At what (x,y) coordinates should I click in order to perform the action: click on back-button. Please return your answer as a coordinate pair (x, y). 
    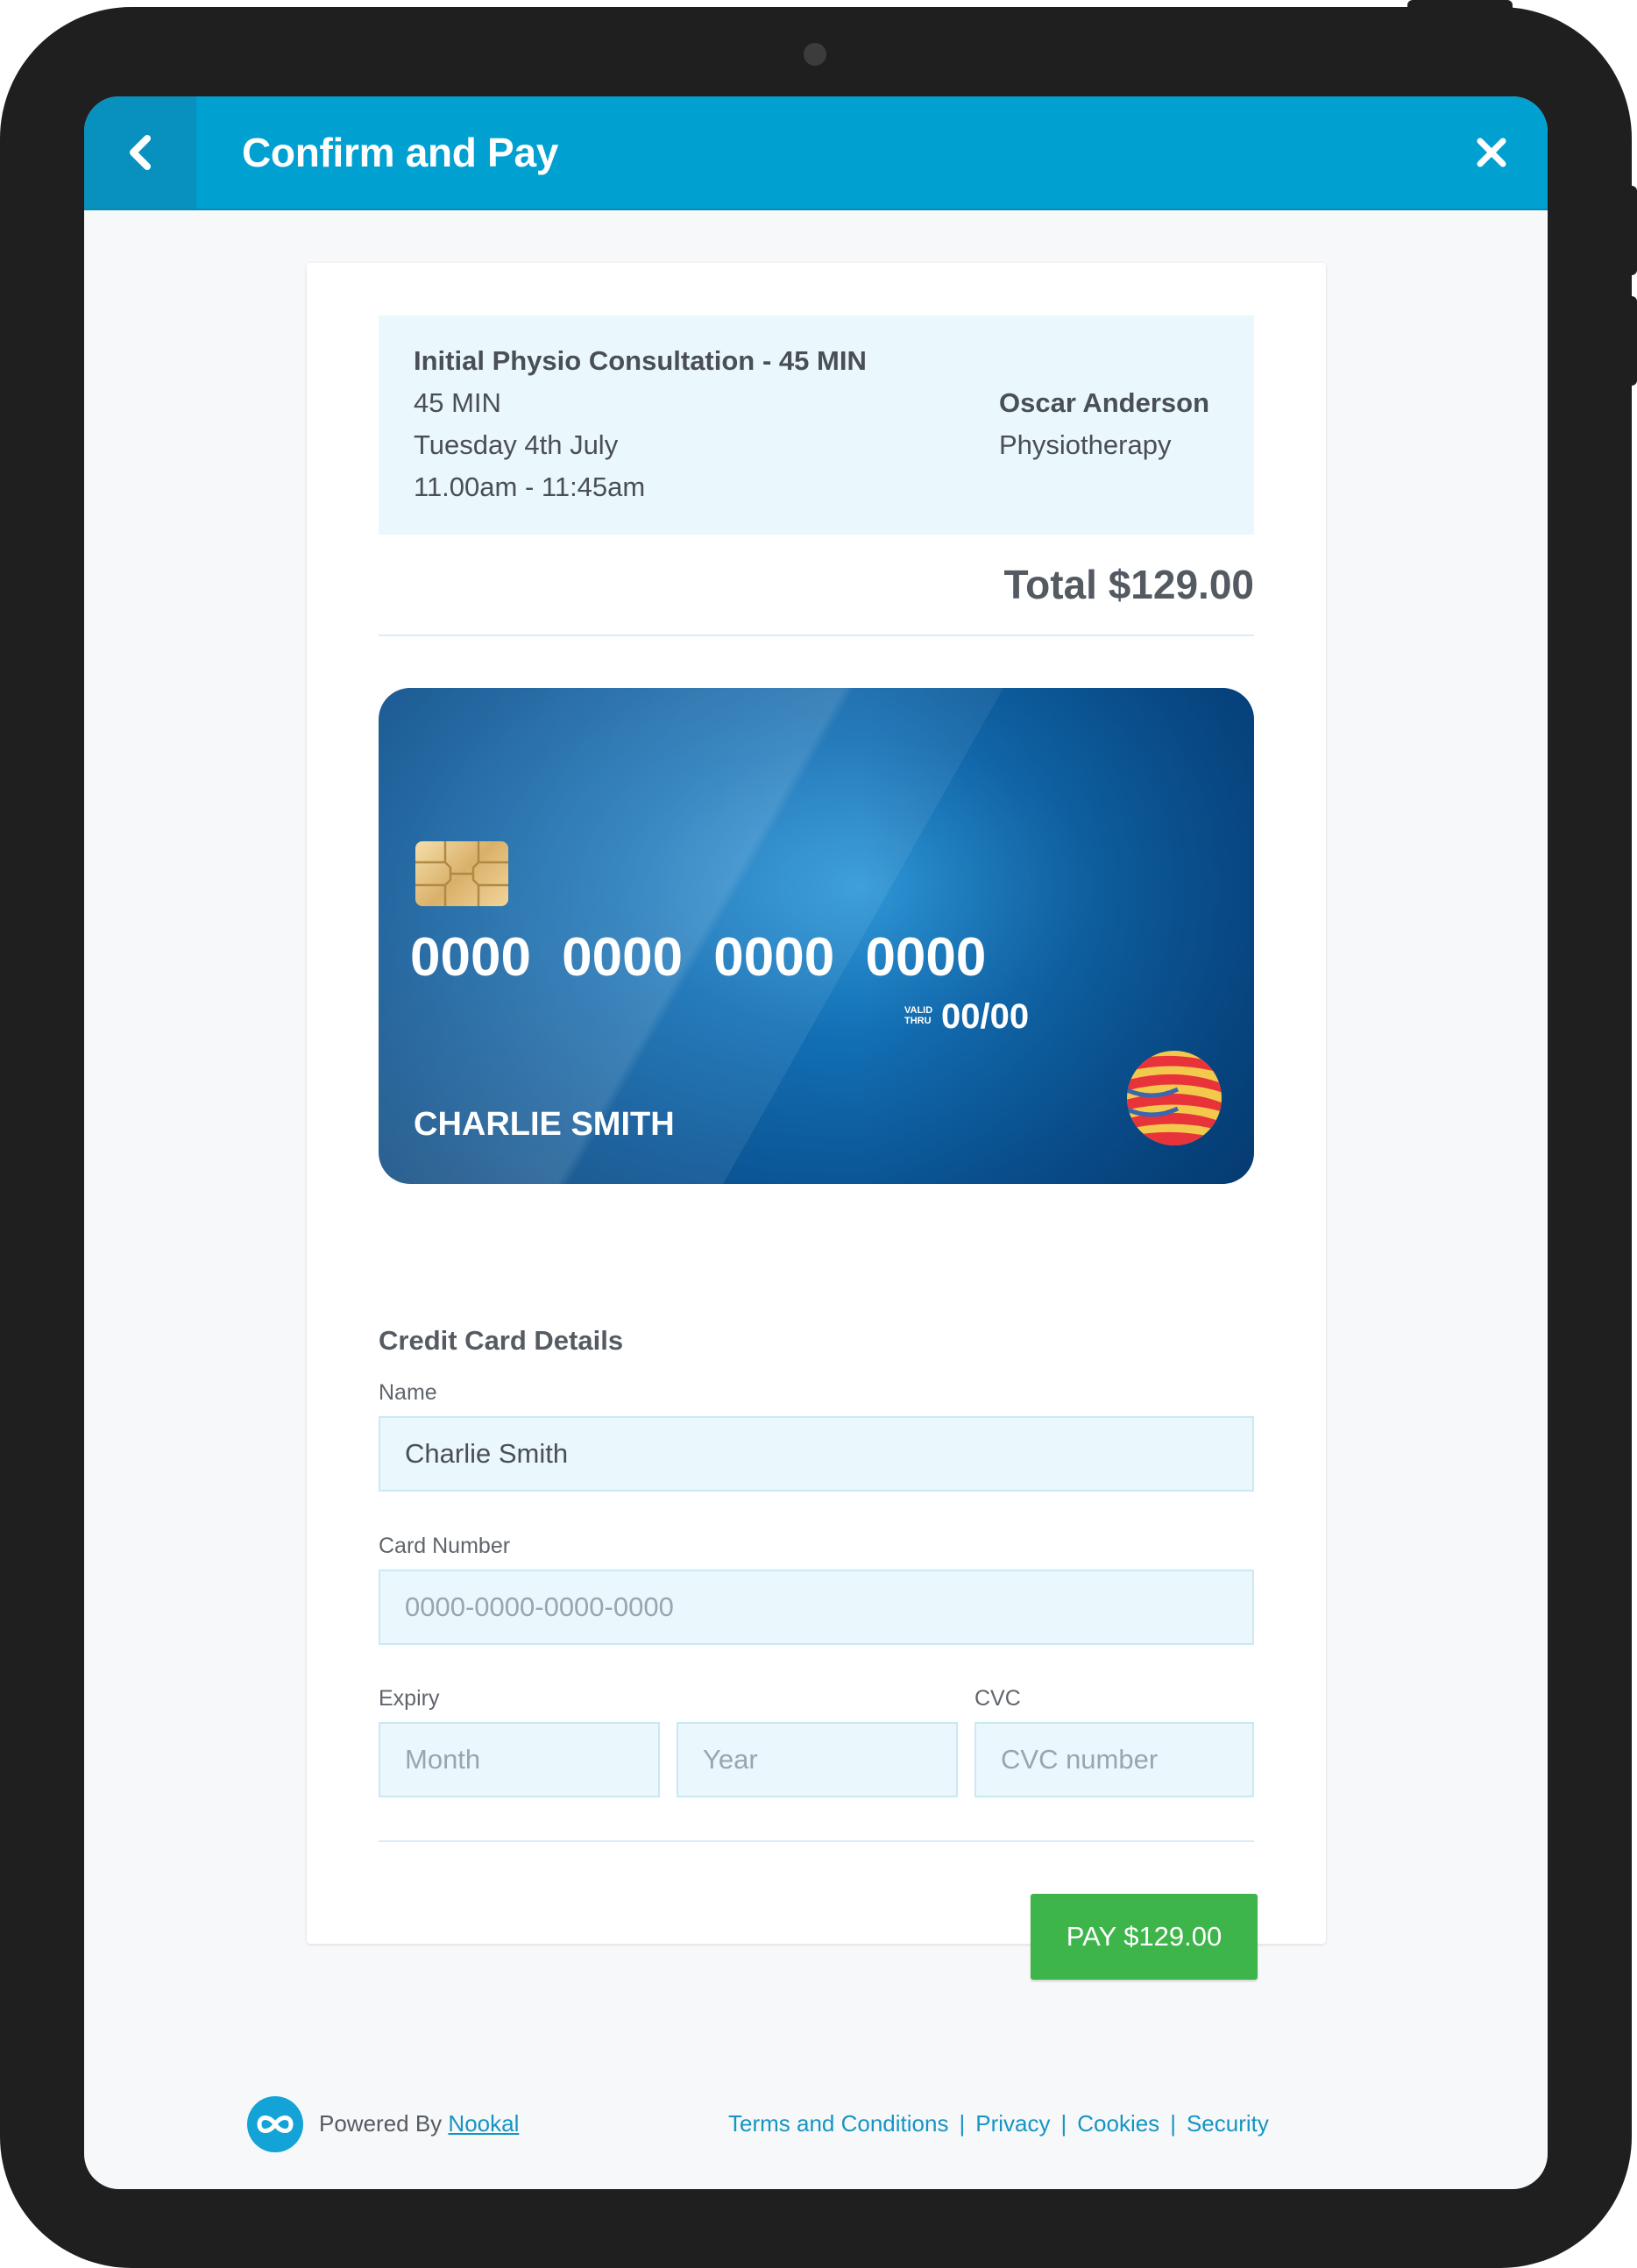
    Looking at the image, I should click on (140, 152).